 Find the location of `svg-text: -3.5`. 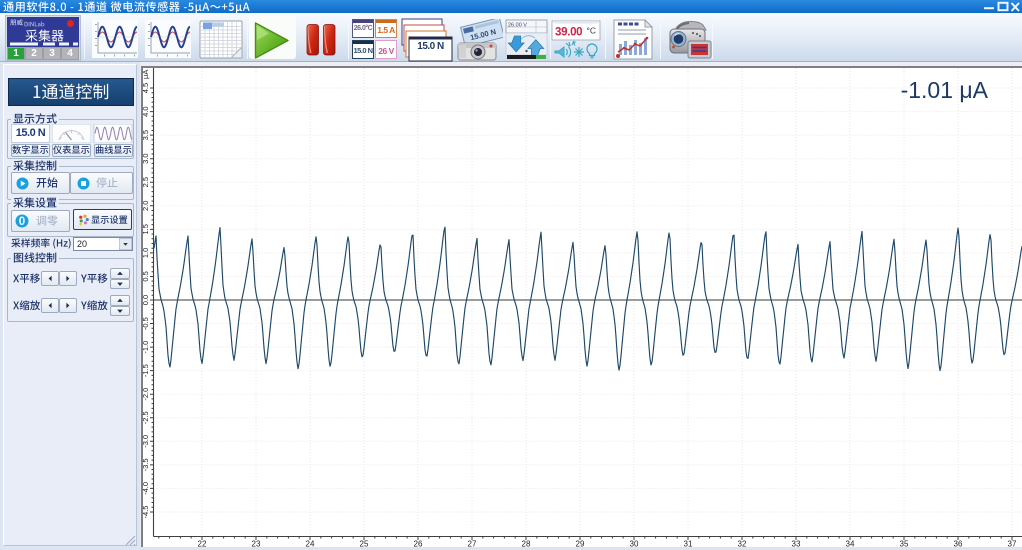

svg-text: -3.5 is located at coordinates (146, 464).